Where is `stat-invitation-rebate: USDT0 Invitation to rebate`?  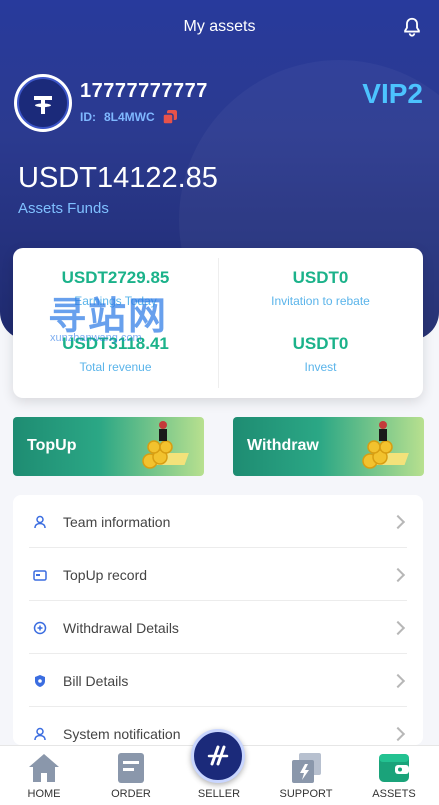
stat-invitation-rebate: USDT0 Invitation to rebate is located at coordinates (320, 288).